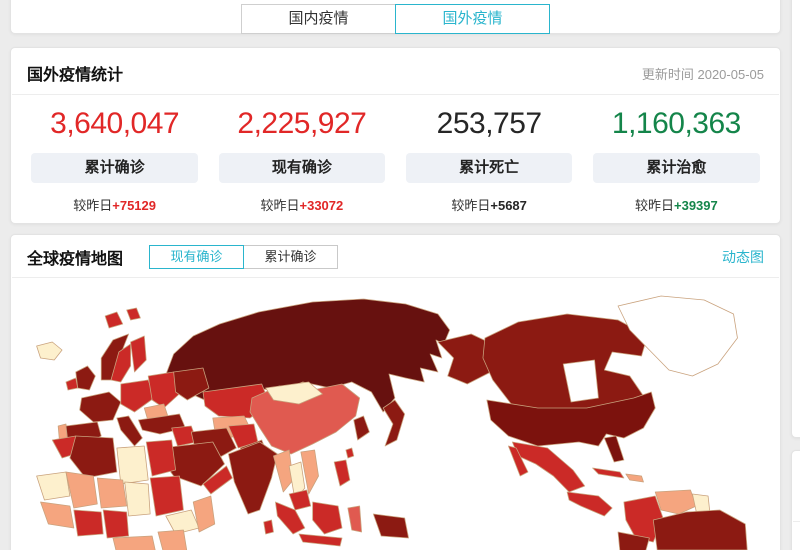 The image size is (800, 550). I want to click on map-region-nigeria, so click(116, 524).